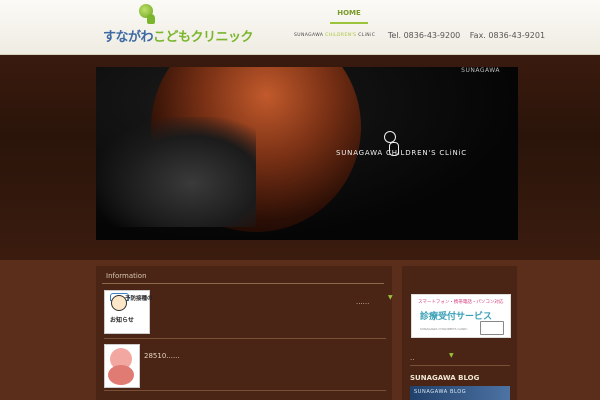 Image resolution: width=600 pixels, height=400 pixels. I want to click on nav-home-link: HOME, so click(349, 15).